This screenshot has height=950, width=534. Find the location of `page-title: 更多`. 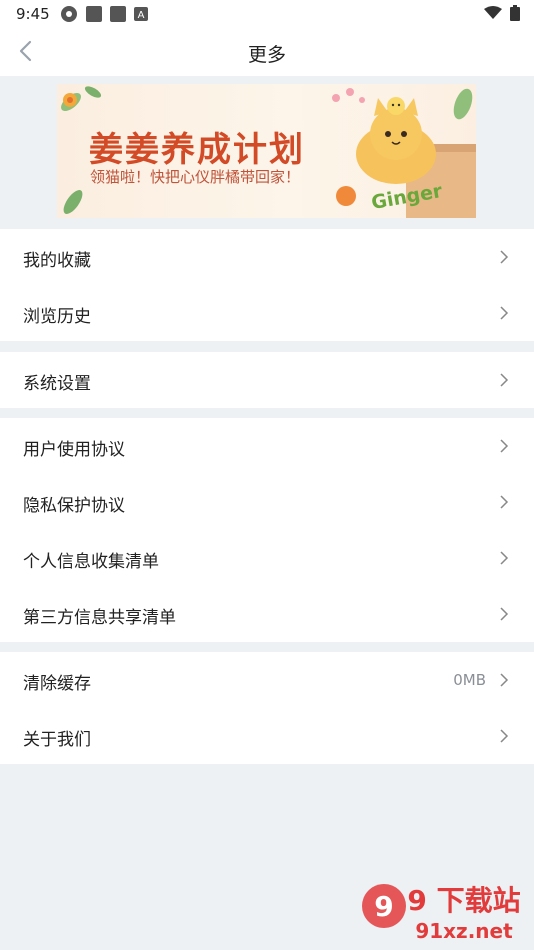

page-title: 更多 is located at coordinates (266, 55).